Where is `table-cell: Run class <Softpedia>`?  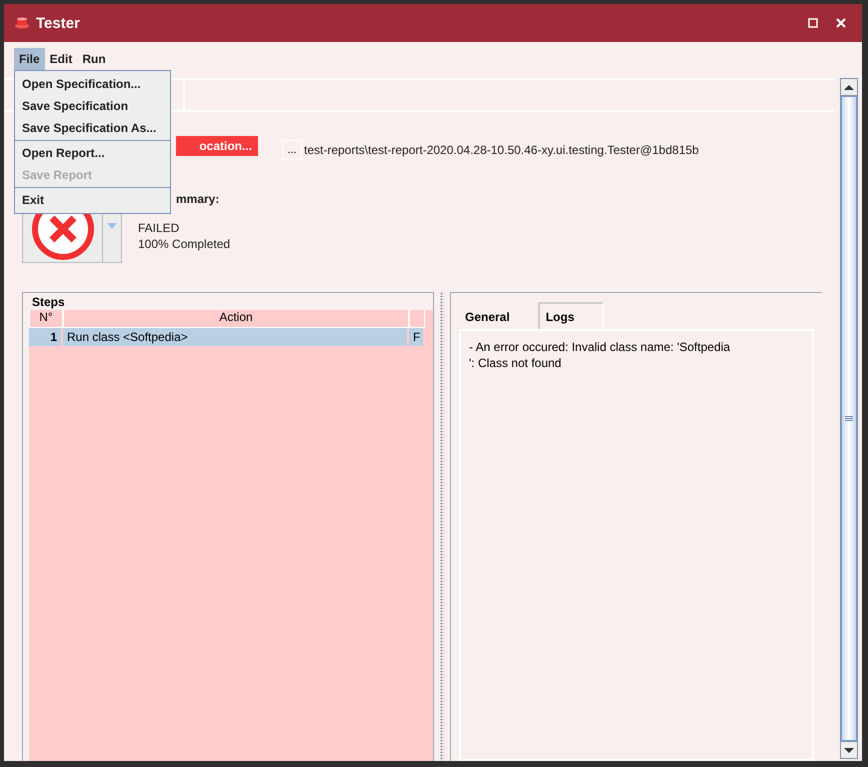
table-cell: Run class <Softpedia> is located at coordinates (235, 337).